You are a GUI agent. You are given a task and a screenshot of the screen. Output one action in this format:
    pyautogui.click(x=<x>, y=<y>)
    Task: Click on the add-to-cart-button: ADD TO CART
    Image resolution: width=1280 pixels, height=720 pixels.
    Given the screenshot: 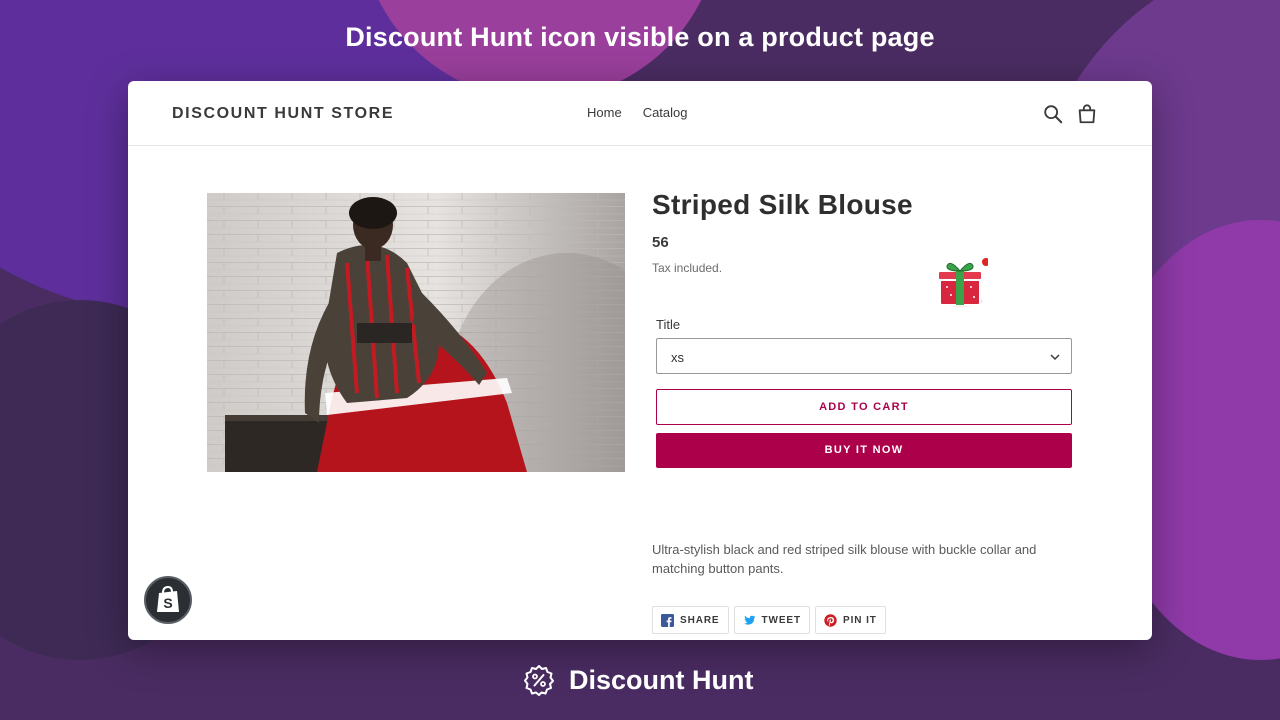 What is the action you would take?
    pyautogui.click(x=864, y=407)
    